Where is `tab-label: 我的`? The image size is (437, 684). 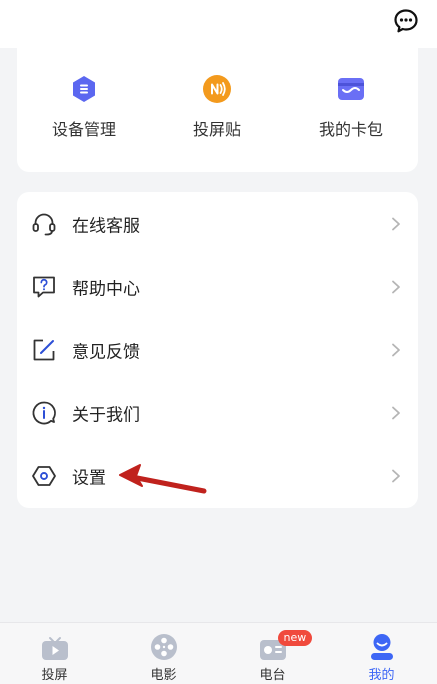 tab-label: 我的 is located at coordinates (381, 675).